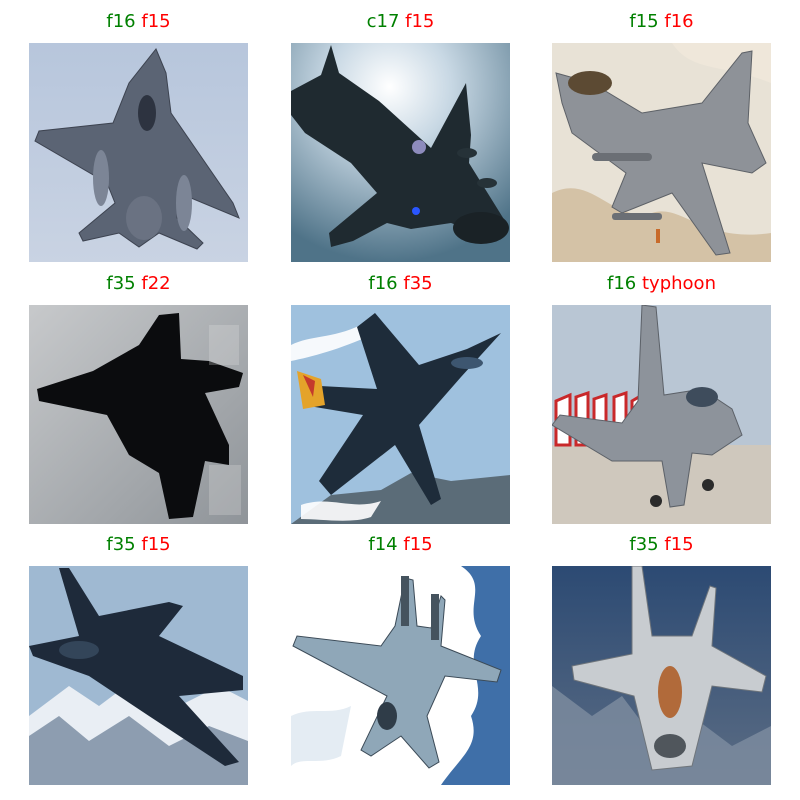 This screenshot has width=800, height=800. I want to click on panel-title: f35 f22, so click(138, 284).